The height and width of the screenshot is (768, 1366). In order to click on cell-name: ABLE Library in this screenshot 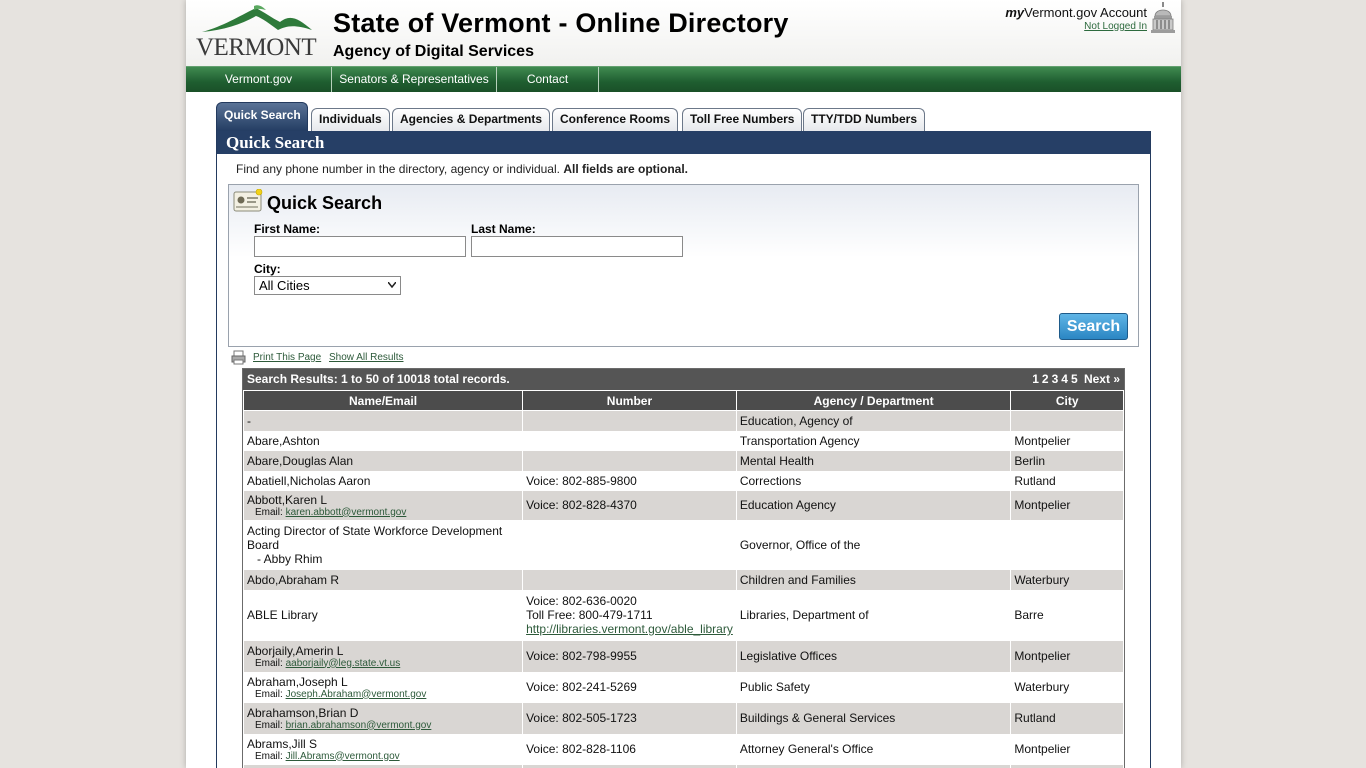, I will do `click(383, 615)`.